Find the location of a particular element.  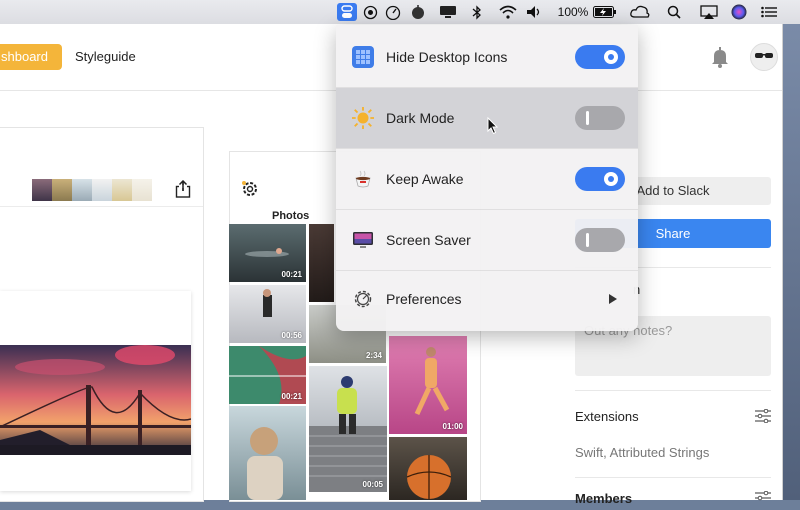

search-icon is located at coordinates (674, 12).